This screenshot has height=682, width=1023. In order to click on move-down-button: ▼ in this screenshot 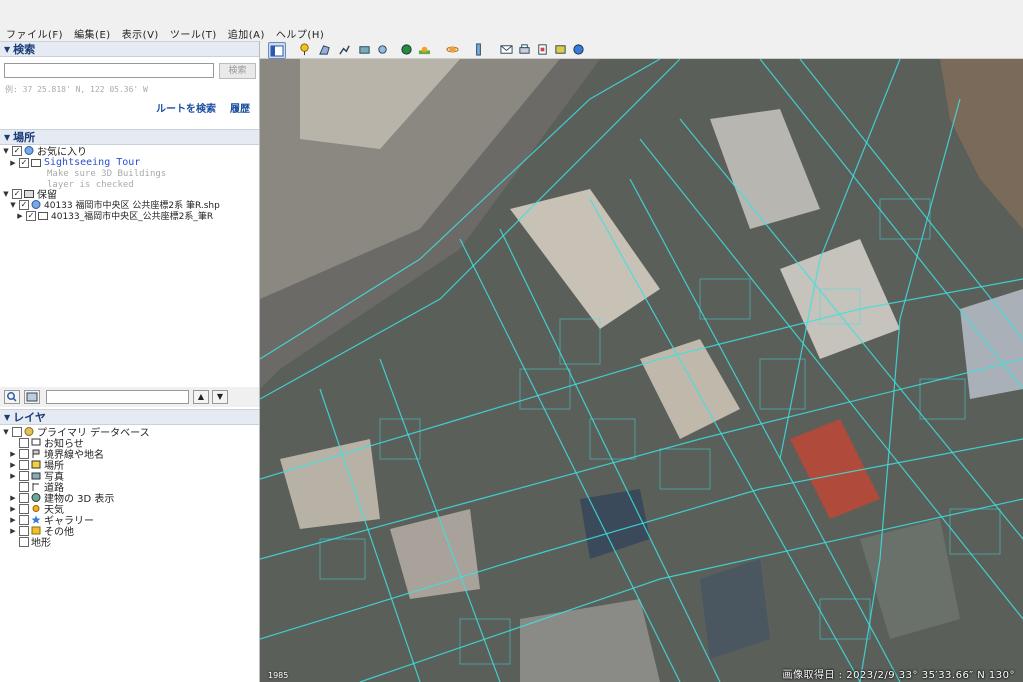, I will do `click(220, 397)`.